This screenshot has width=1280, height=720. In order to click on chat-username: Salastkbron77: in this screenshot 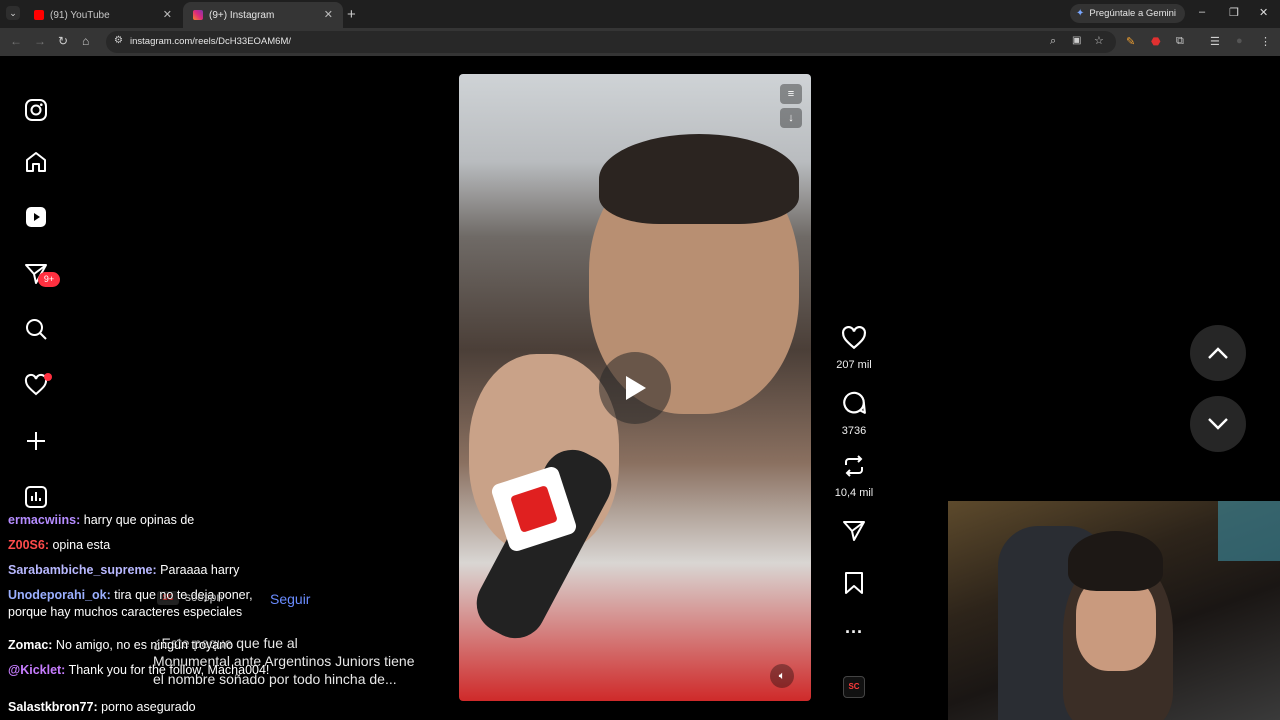, I will do `click(53, 707)`.